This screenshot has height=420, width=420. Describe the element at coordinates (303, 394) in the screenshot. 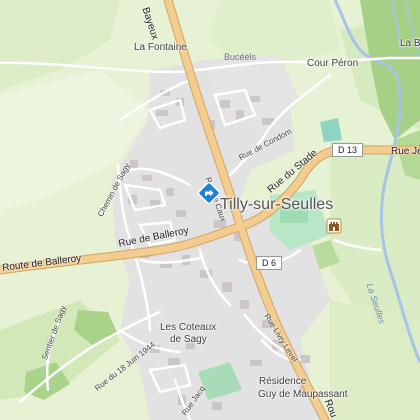

I see `place-label-residence-line2: Guy de Maupassant` at that location.